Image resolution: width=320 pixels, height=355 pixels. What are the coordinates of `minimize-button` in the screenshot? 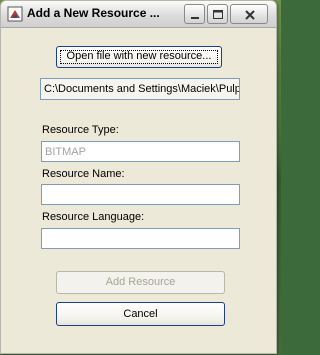 It's located at (194, 14).